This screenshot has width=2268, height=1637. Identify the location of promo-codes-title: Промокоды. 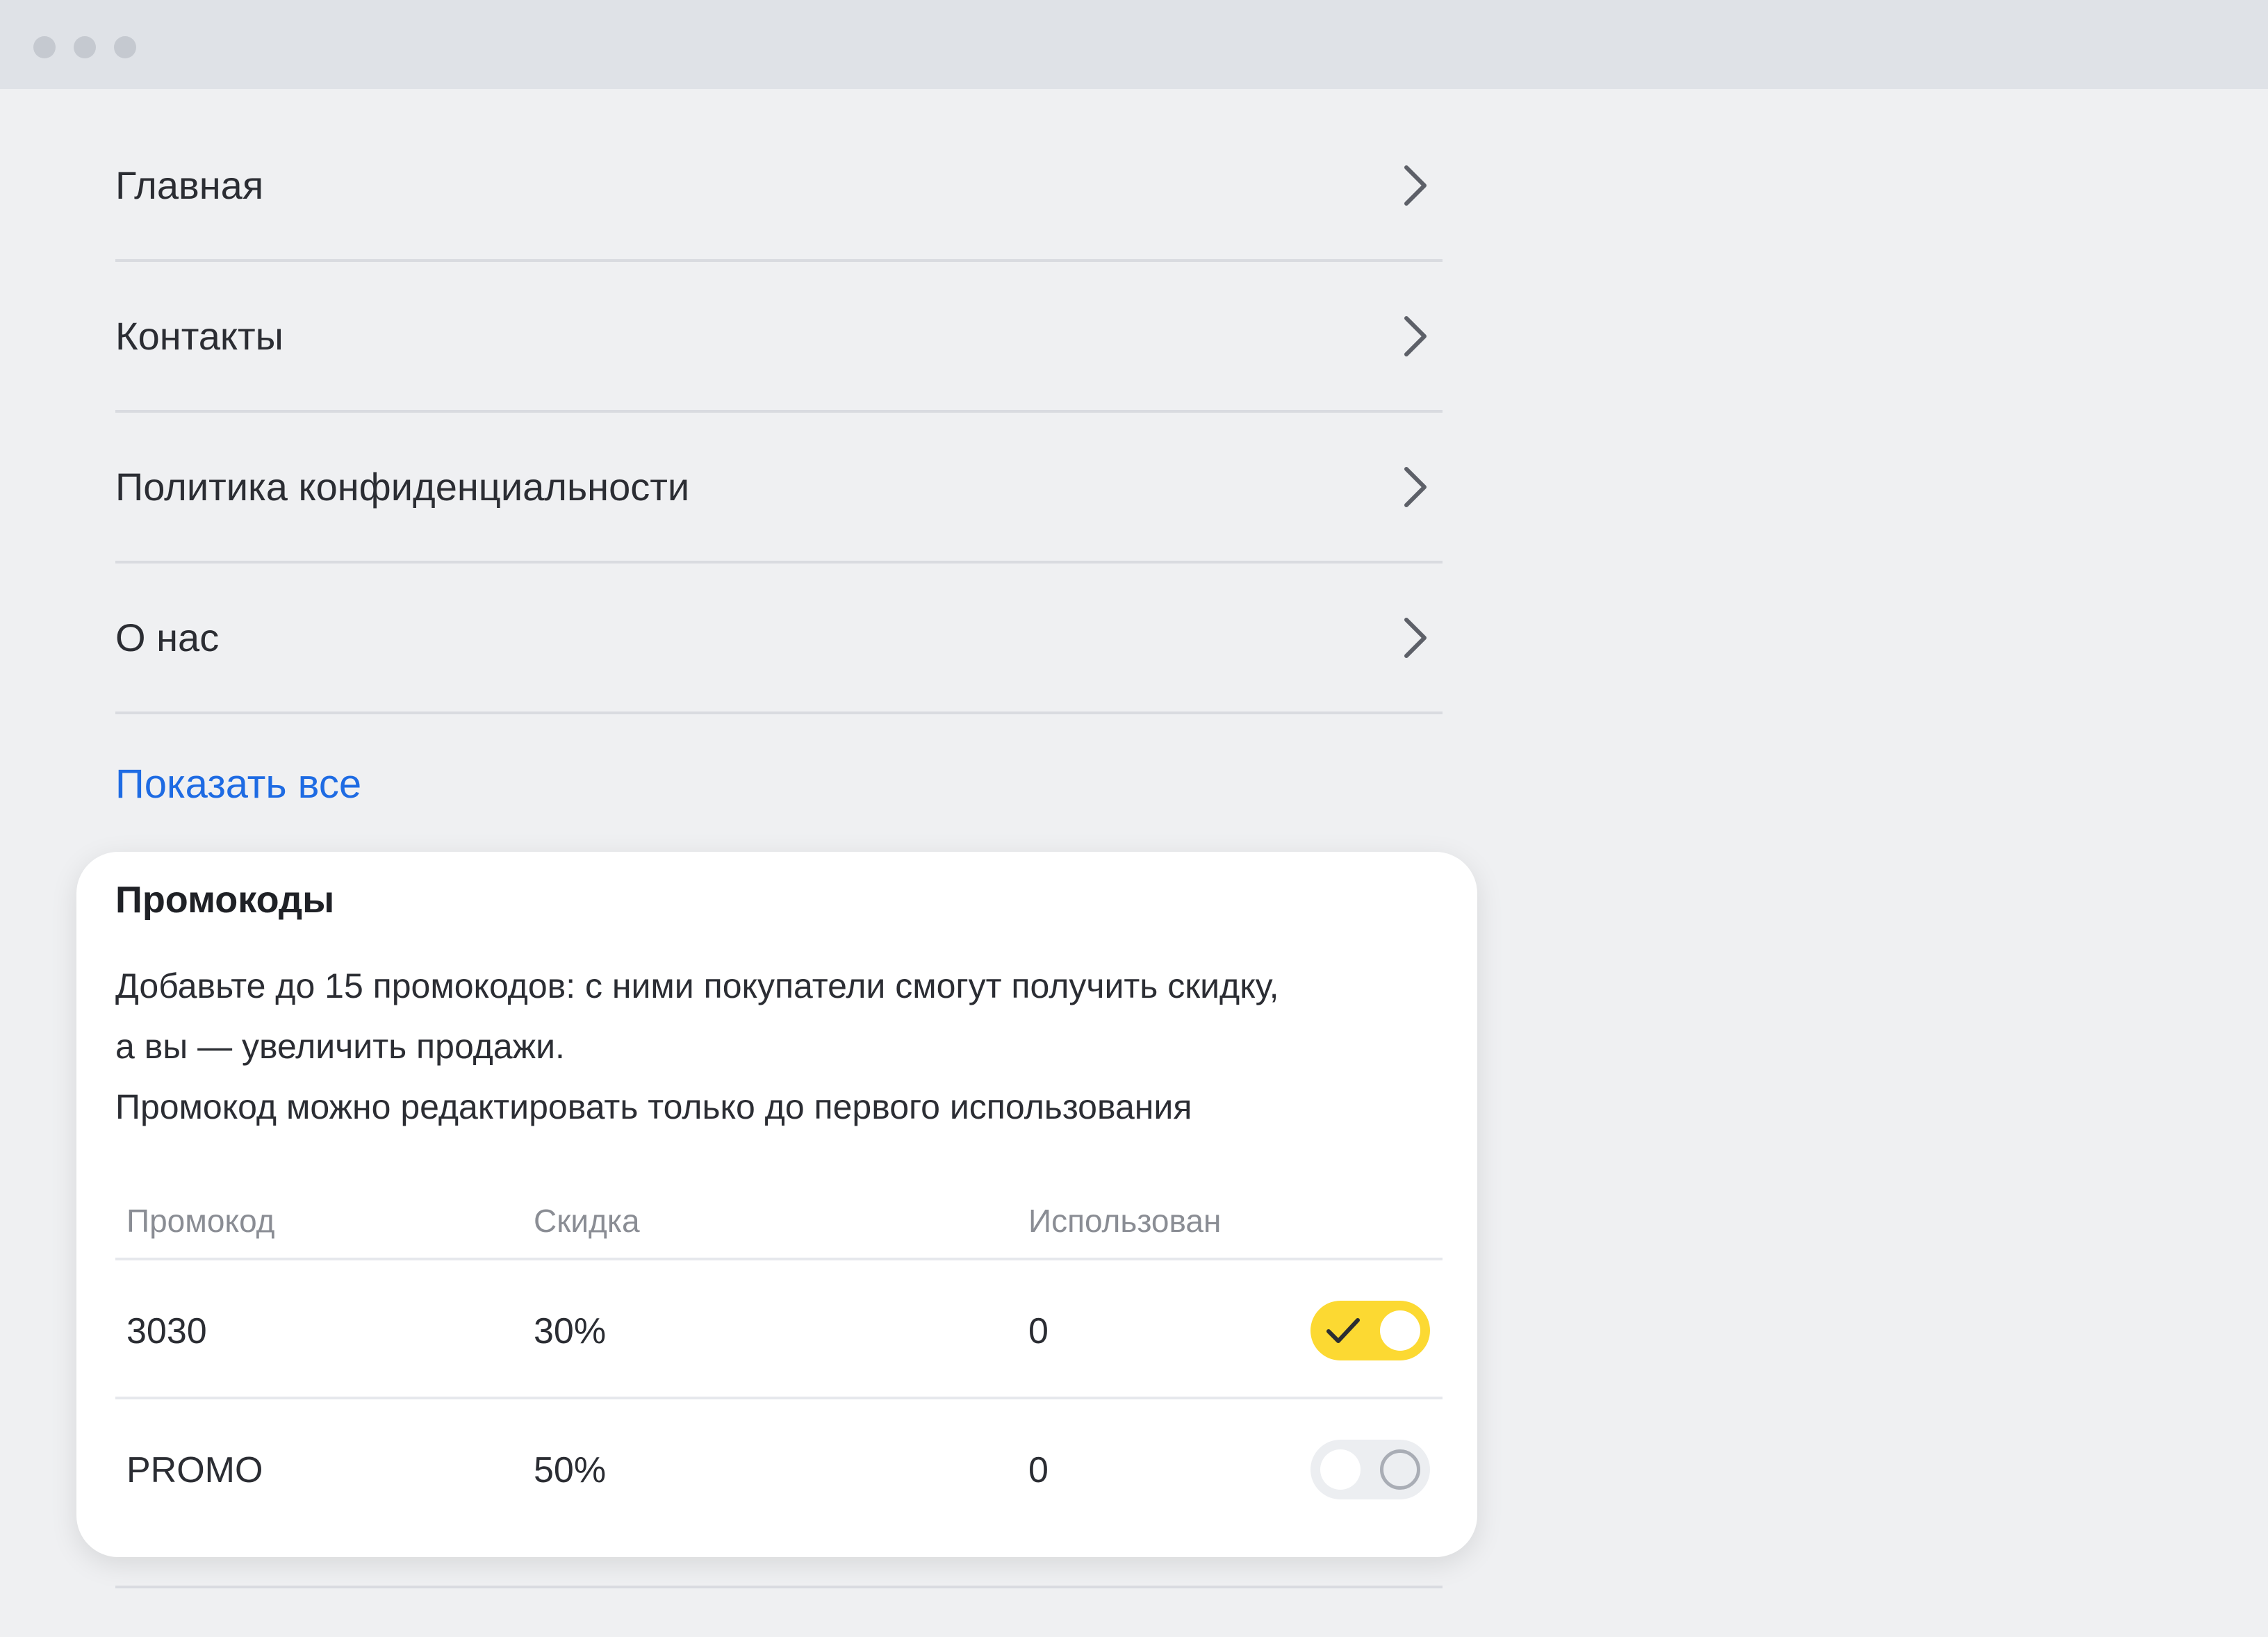
(225, 900).